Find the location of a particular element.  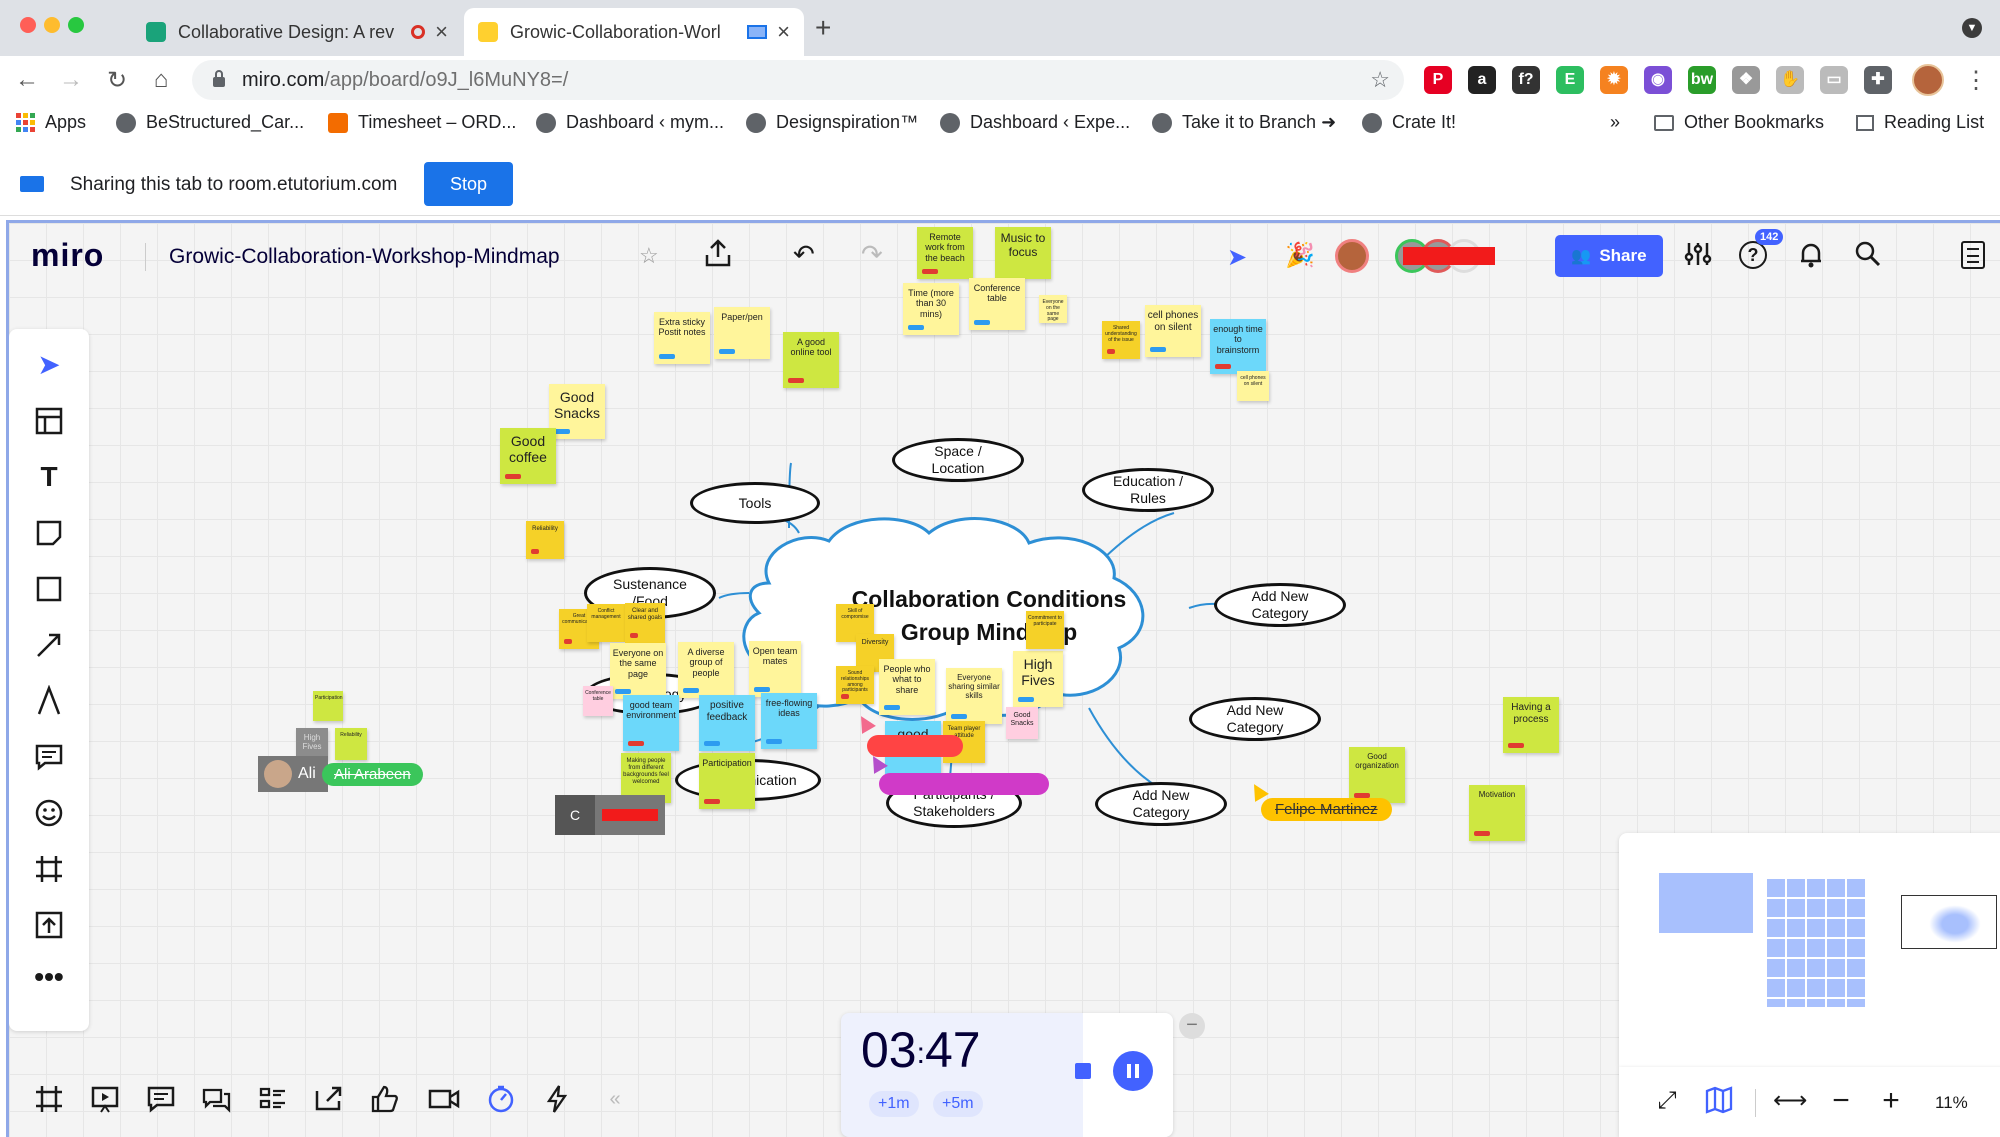

bookmarks-overflow: » is located at coordinates (1615, 122).